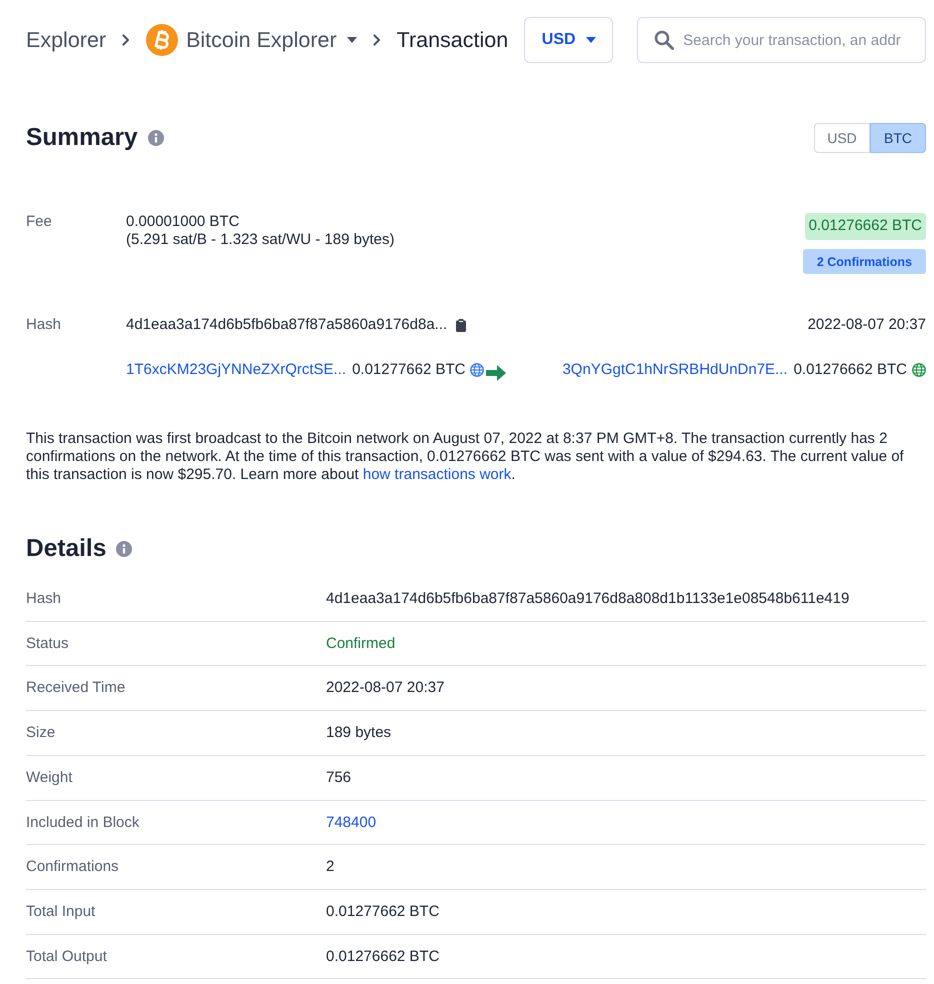  I want to click on output-amount: 0.01276662 BTC, so click(850, 370).